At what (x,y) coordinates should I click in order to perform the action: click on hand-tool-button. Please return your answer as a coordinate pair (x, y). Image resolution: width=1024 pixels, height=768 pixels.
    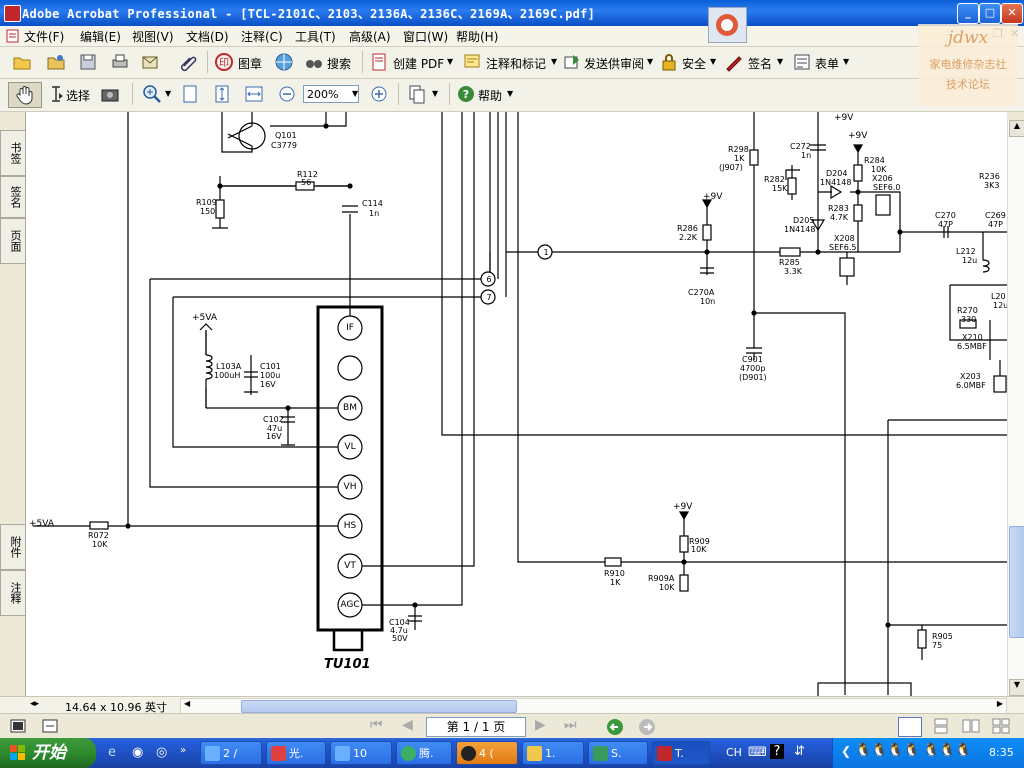
    Looking at the image, I should click on (25, 95).